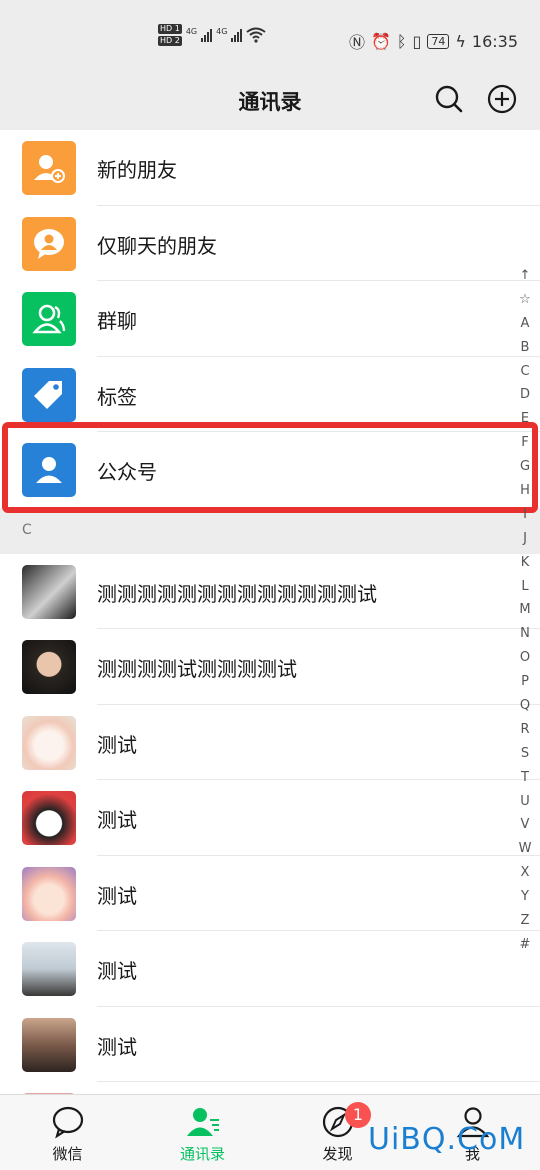  I want to click on battery-icon: 74, so click(438, 41).